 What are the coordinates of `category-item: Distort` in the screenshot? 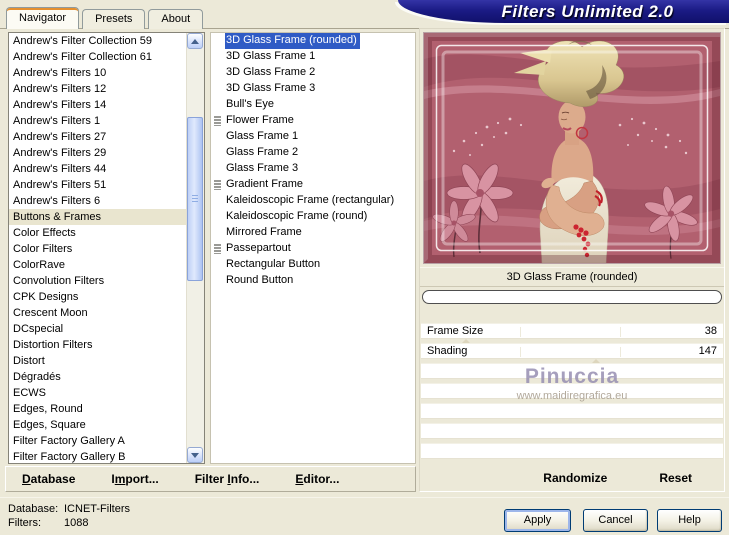 It's located at (98, 361).